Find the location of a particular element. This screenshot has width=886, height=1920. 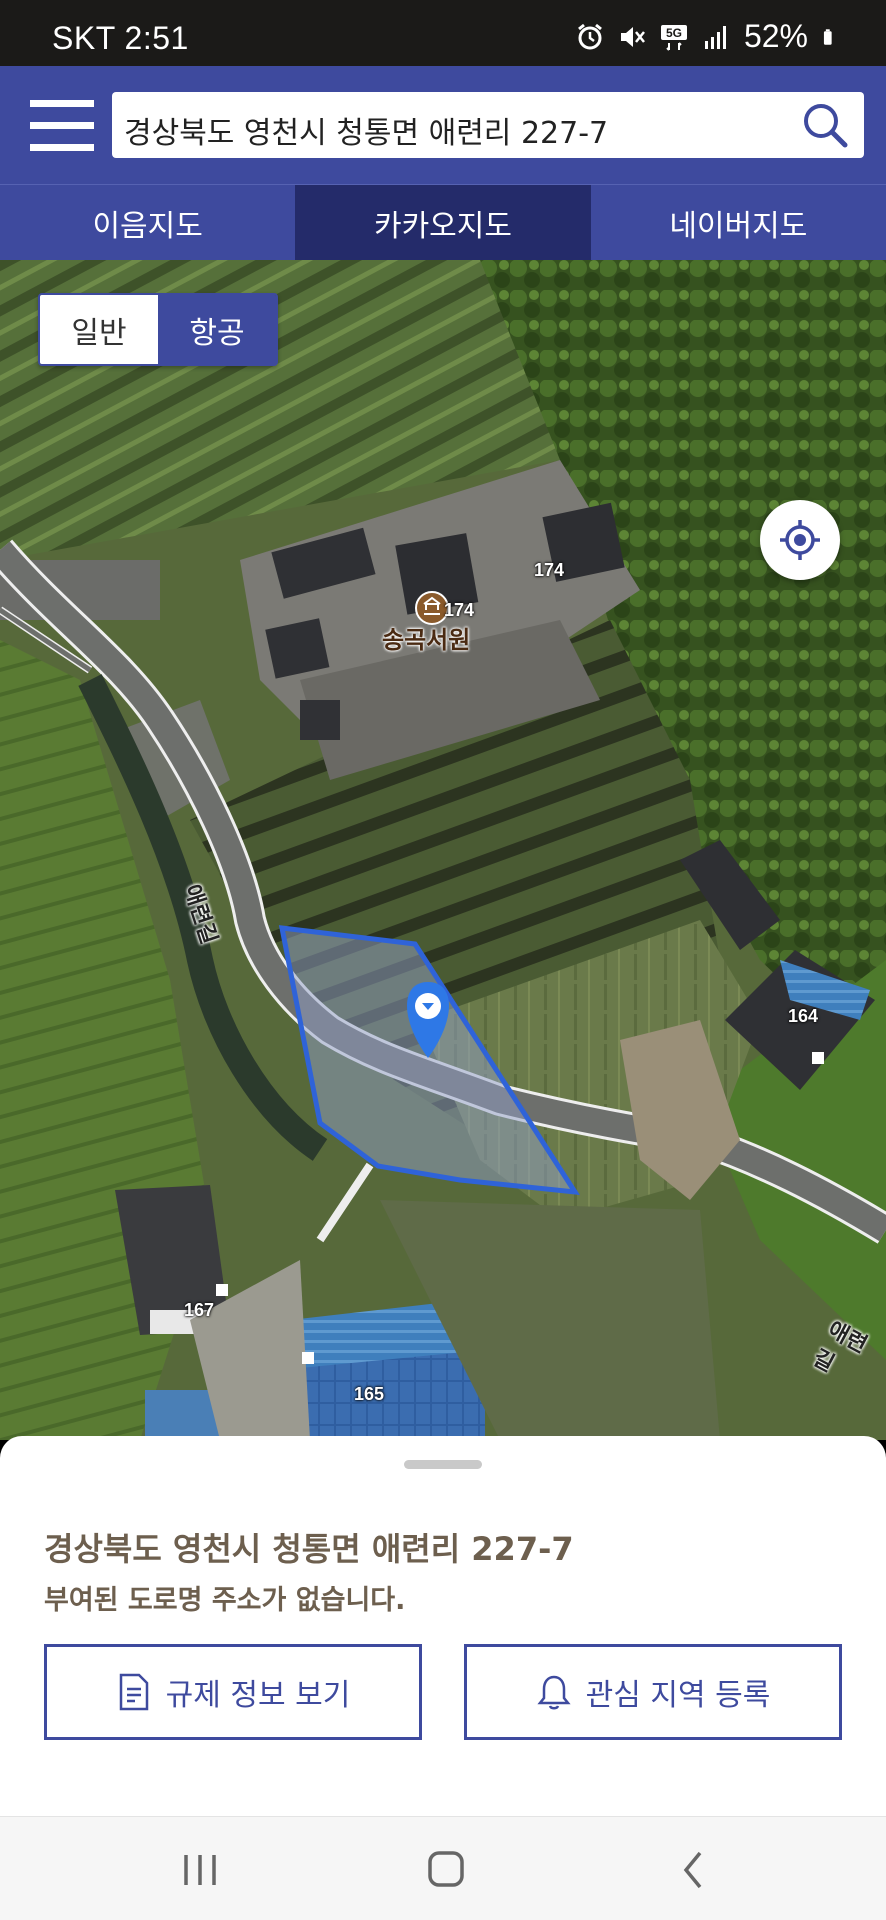

building-number-164: 164 is located at coordinates (803, 1016).